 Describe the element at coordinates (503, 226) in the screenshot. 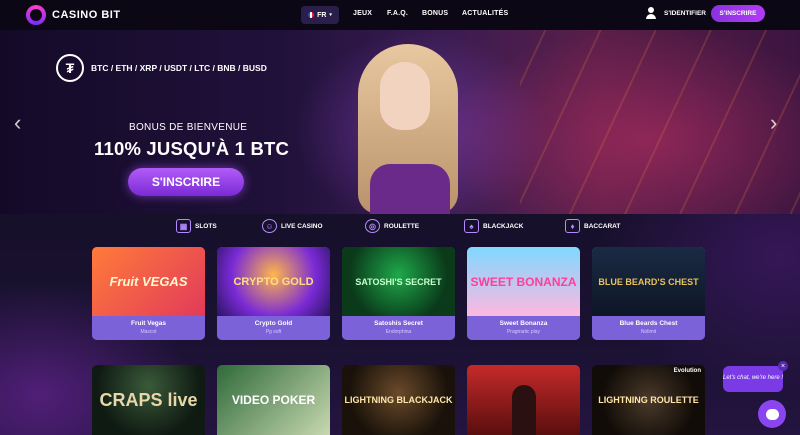

I see `category-label: BLACKJACK` at that location.